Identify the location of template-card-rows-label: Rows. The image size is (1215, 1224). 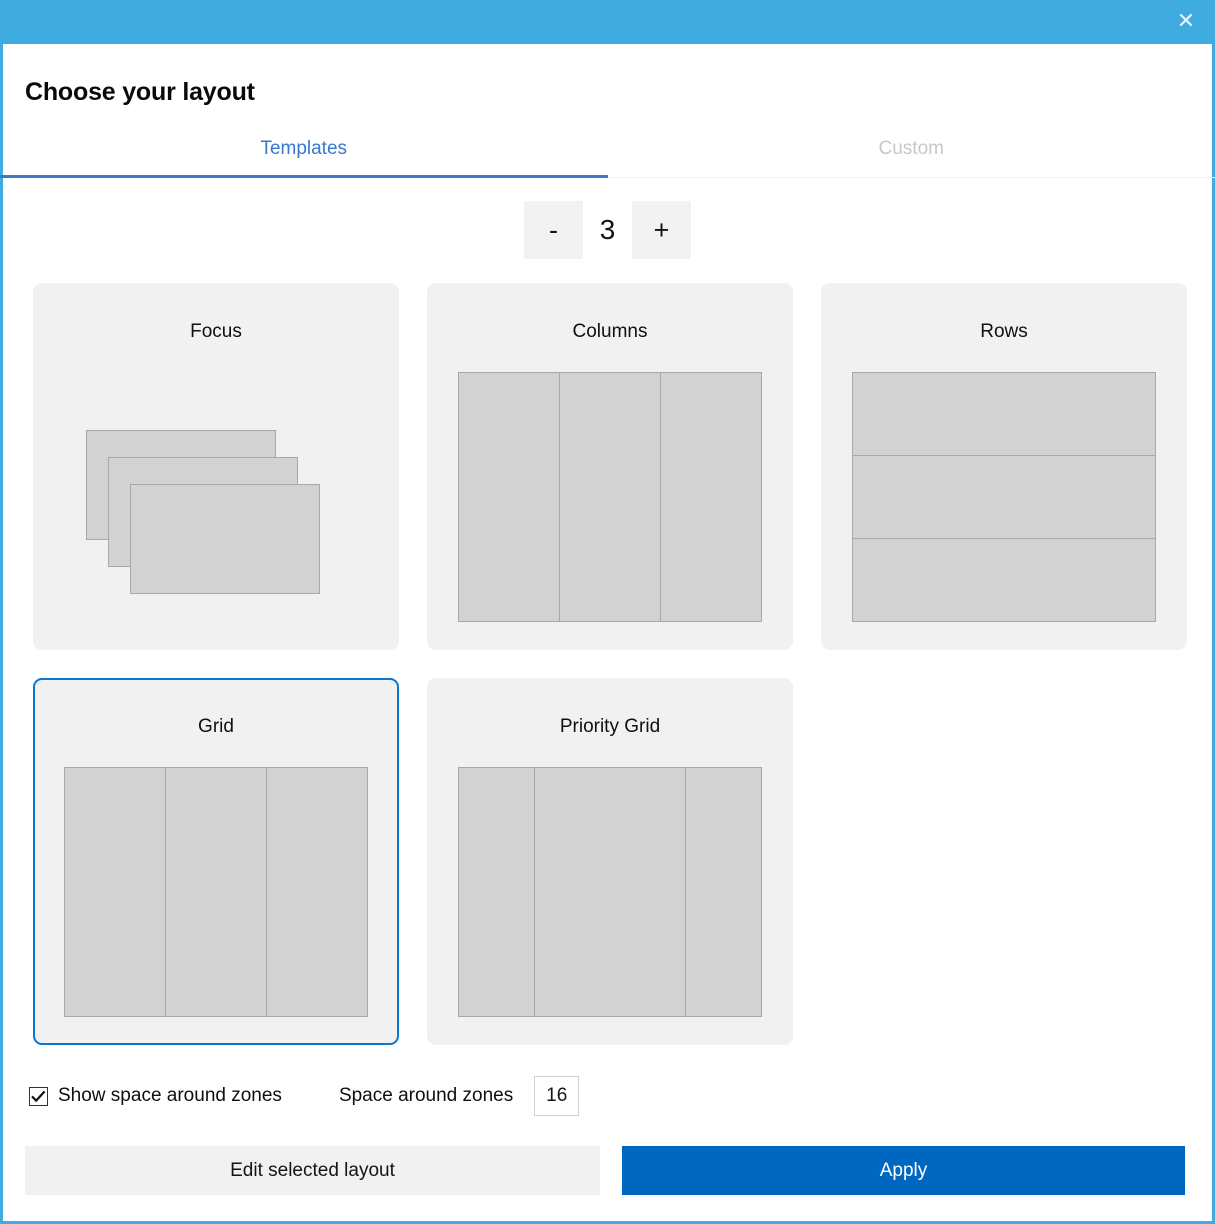
(1004, 331).